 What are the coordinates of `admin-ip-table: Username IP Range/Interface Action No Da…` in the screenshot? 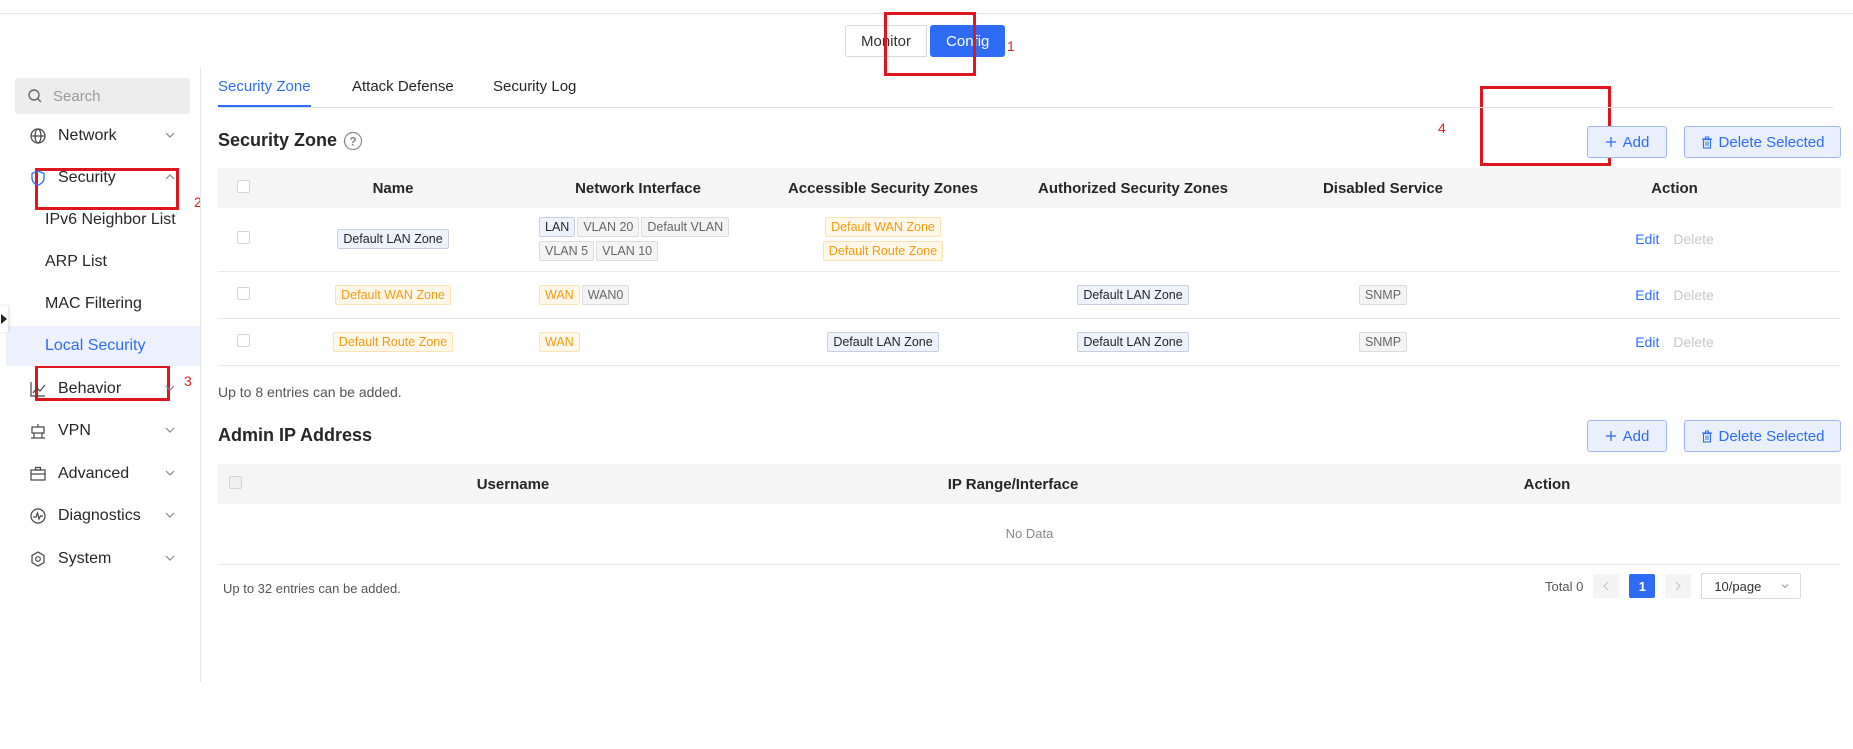 It's located at (1029, 514).